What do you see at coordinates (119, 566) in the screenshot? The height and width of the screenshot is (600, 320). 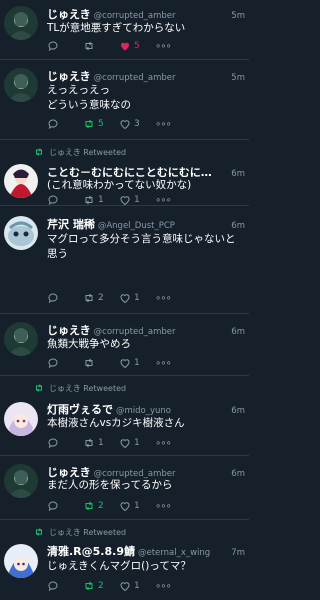 I see `tweet-text: じゅえきくんマグロ()ってマ？` at bounding box center [119, 566].